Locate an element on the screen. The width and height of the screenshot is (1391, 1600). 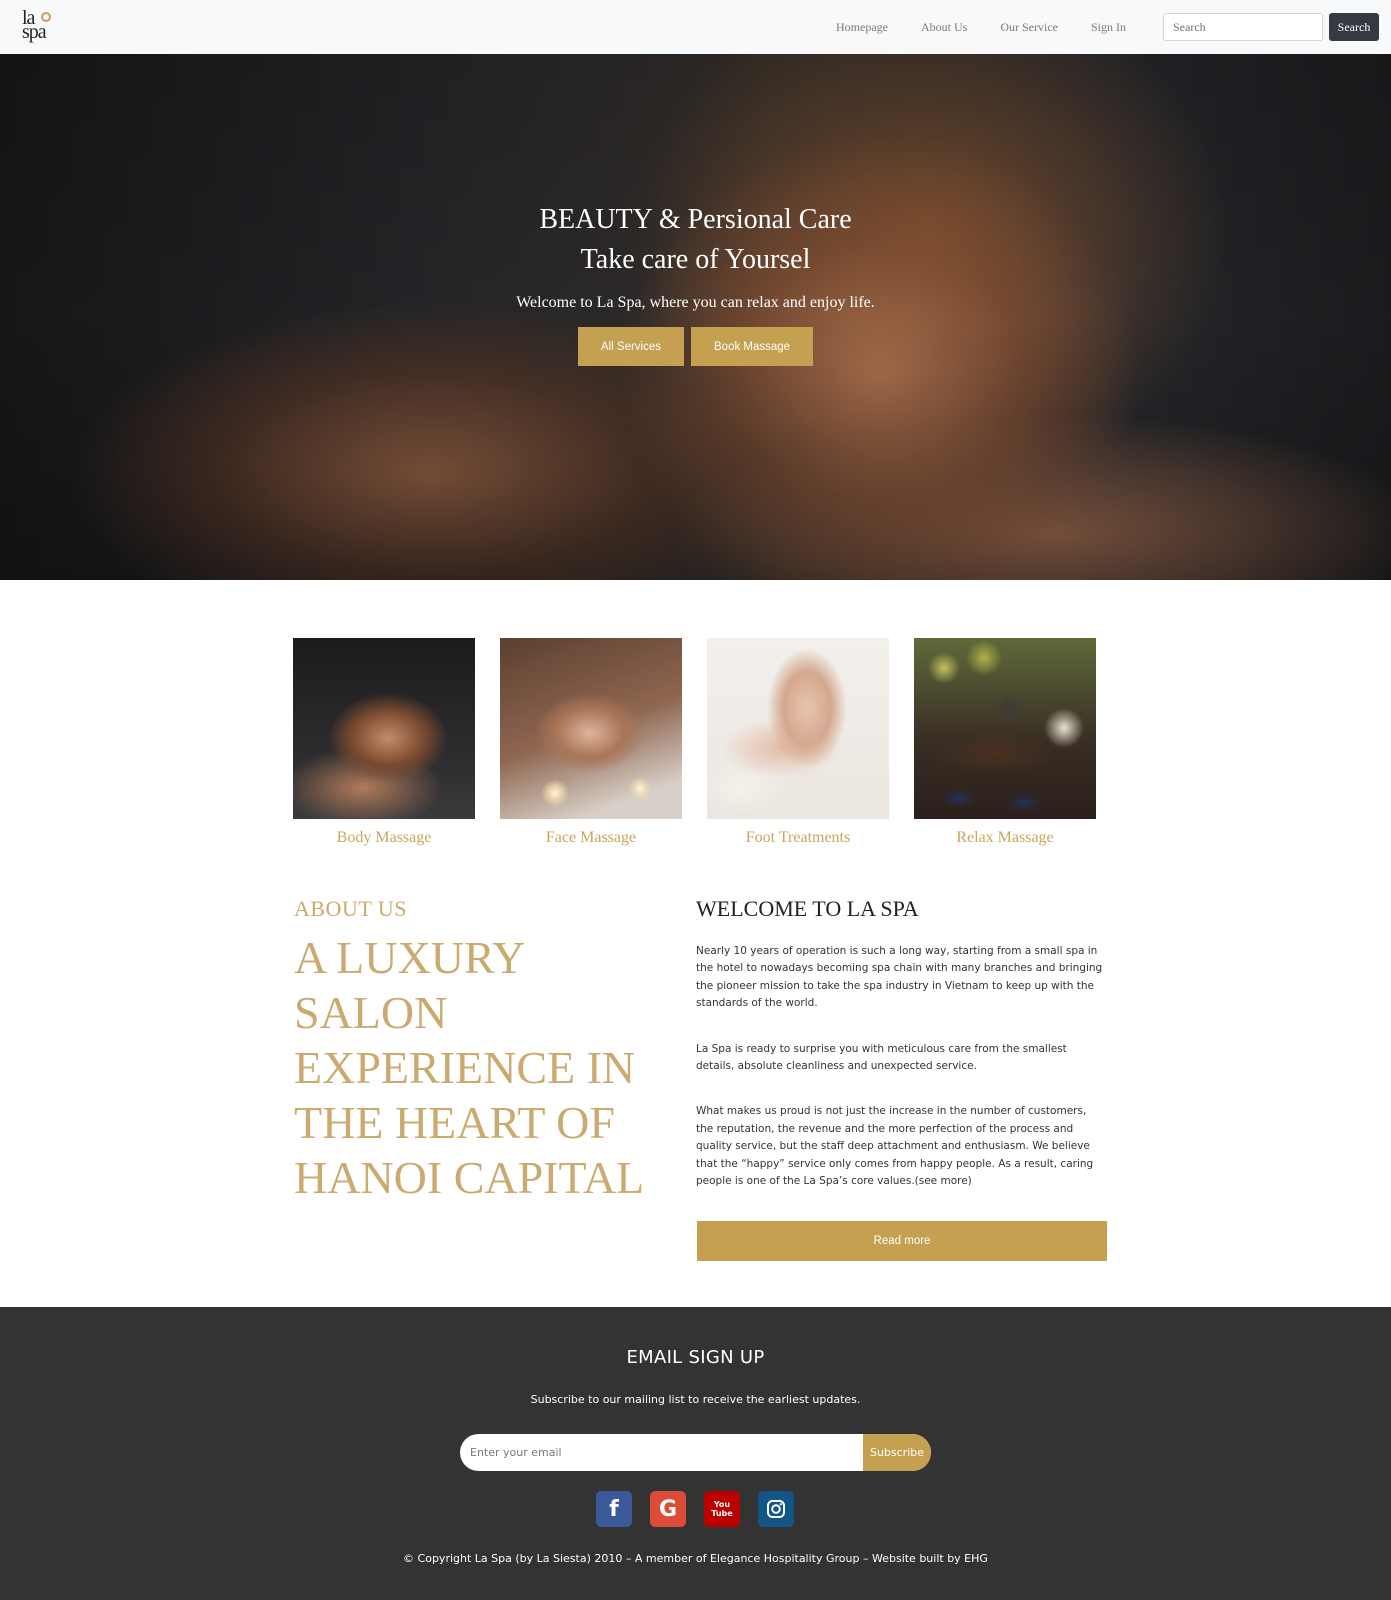
service-card-foot-treatments: Foot Treatments is located at coordinates (798, 742).